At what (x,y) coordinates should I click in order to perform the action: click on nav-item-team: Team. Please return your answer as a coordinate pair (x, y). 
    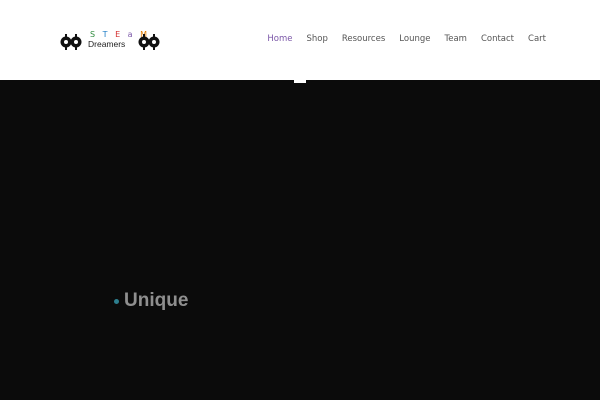
    Looking at the image, I should click on (455, 39).